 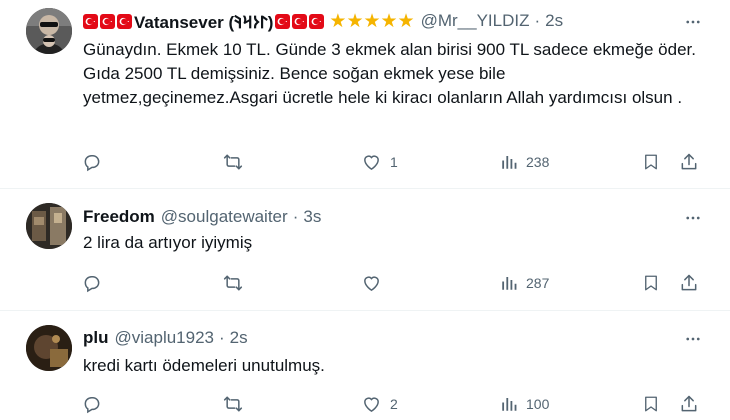 I want to click on tweet-text: 2 lira da artıyor iyiymiş, so click(x=168, y=242).